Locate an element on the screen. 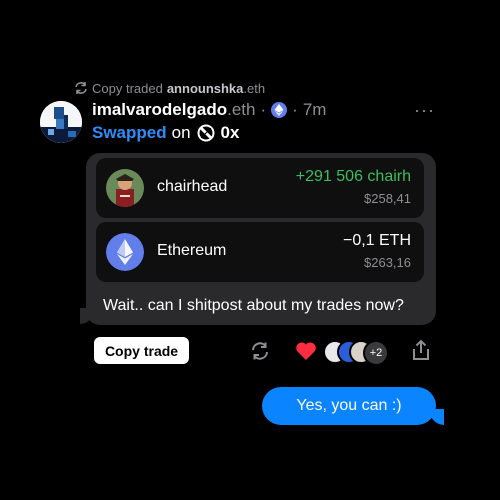  reply-bubble: Yes, you can :) is located at coordinates (349, 406).